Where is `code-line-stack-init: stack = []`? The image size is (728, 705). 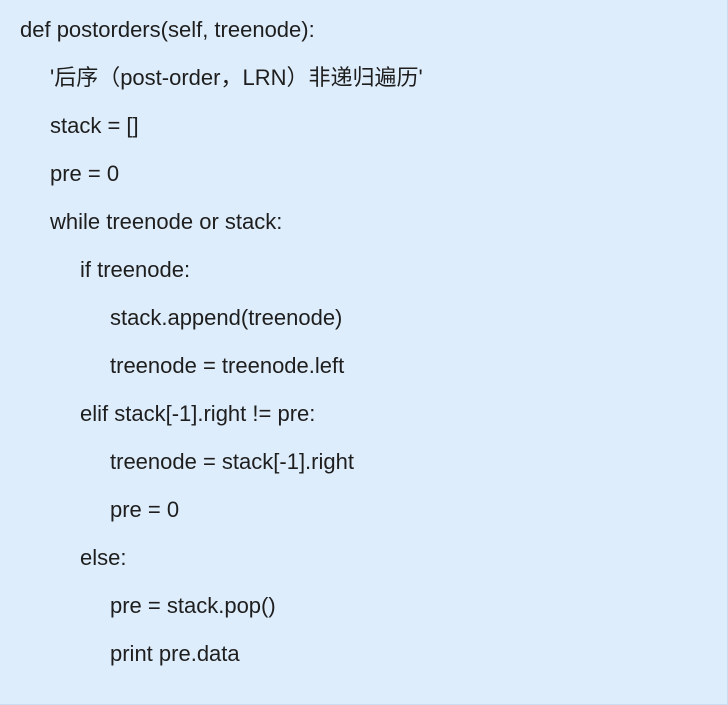 code-line-stack-init: stack = [] is located at coordinates (94, 125).